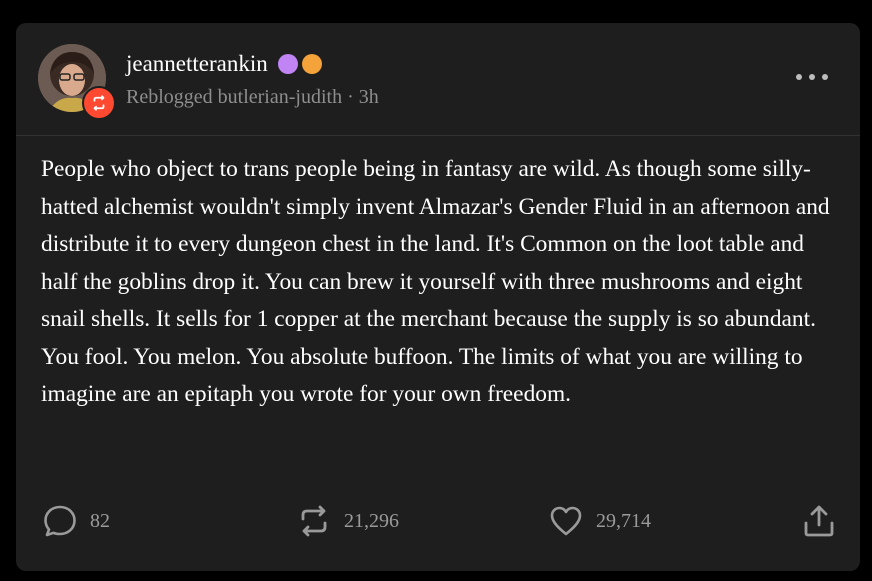 The width and height of the screenshot is (872, 581). Describe the element at coordinates (438, 523) in the screenshot. I see `post-actions: 82 21,296 29,714` at that location.